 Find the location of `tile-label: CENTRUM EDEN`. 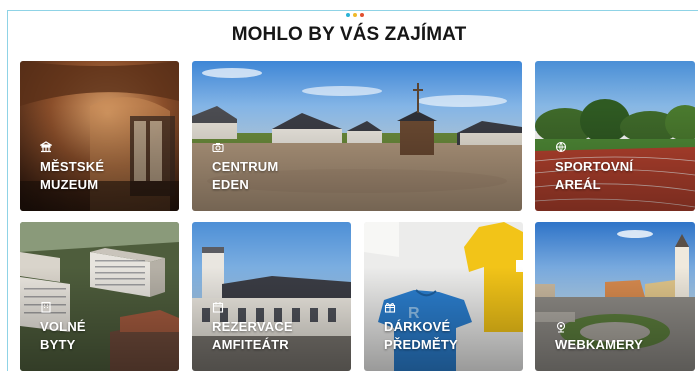

tile-label: CENTRUM EDEN is located at coordinates (245, 175).